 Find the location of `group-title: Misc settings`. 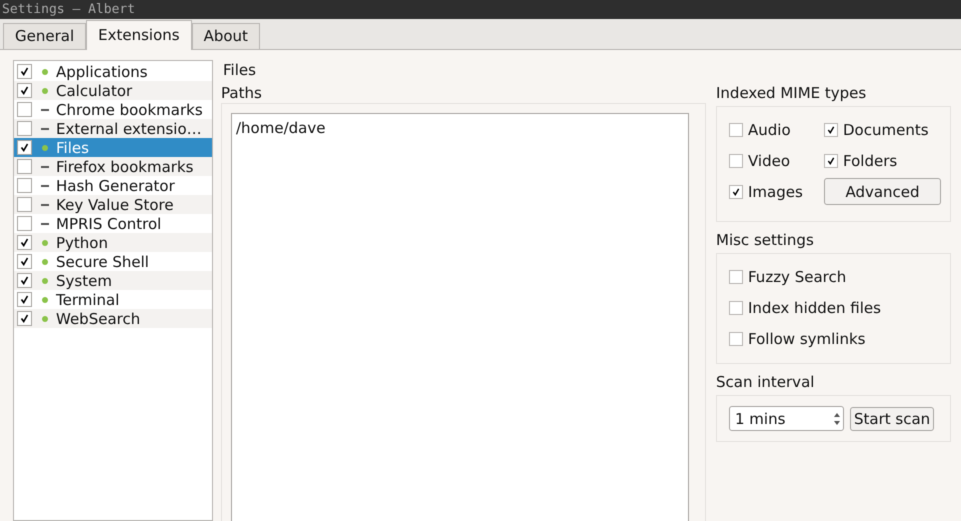

group-title: Misc settings is located at coordinates (765, 240).